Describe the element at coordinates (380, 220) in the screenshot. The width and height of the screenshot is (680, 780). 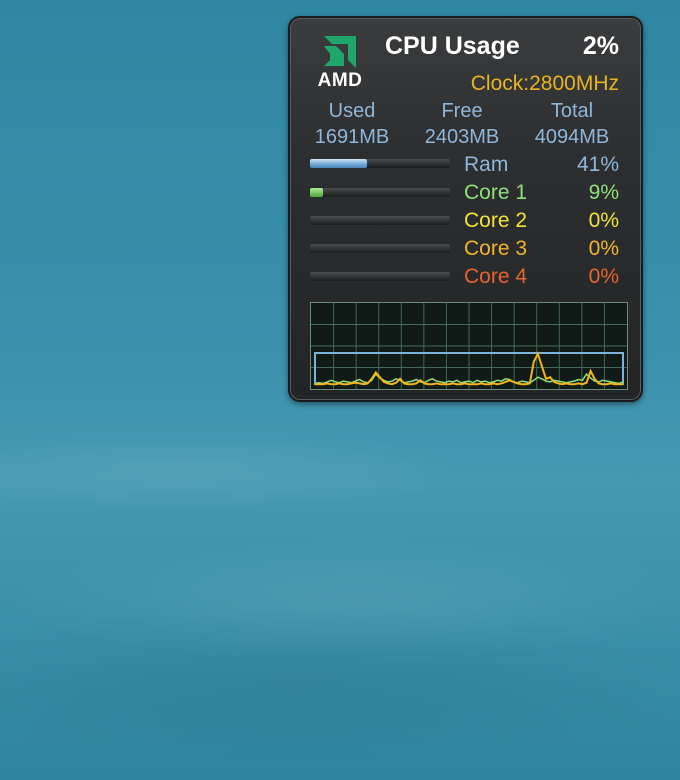
I see `core2-usage-bar` at that location.